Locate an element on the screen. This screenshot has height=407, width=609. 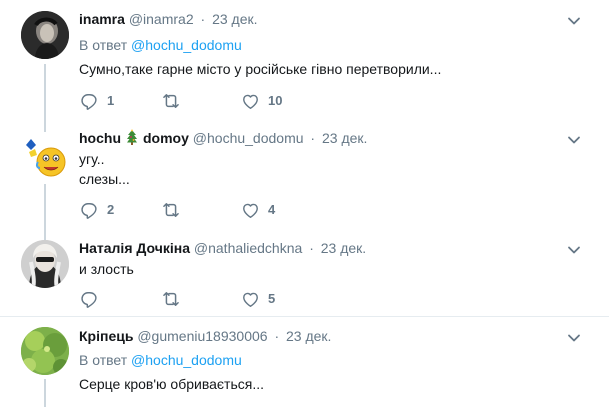
reply-button: 1 is located at coordinates (97, 101).